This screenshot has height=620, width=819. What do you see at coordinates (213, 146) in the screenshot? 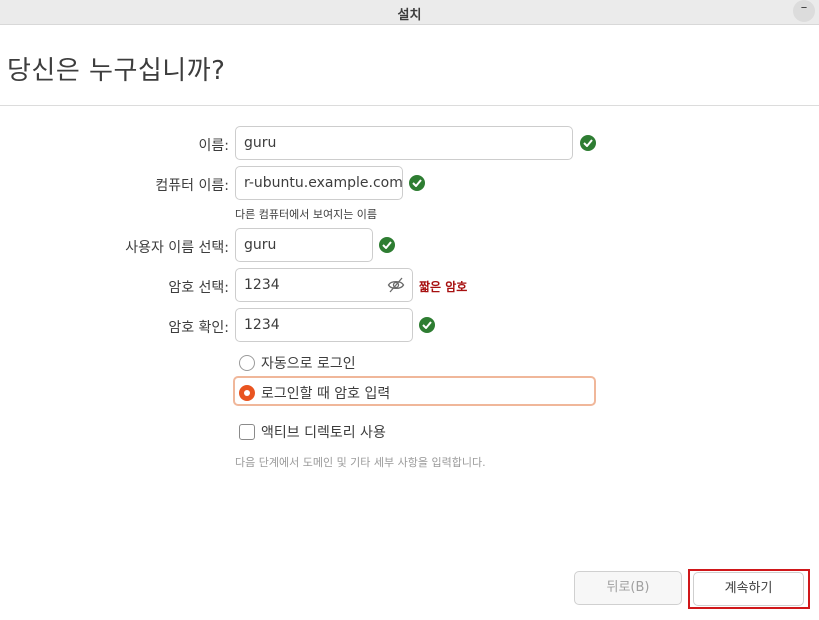
I see `name-label: 이름:` at bounding box center [213, 146].